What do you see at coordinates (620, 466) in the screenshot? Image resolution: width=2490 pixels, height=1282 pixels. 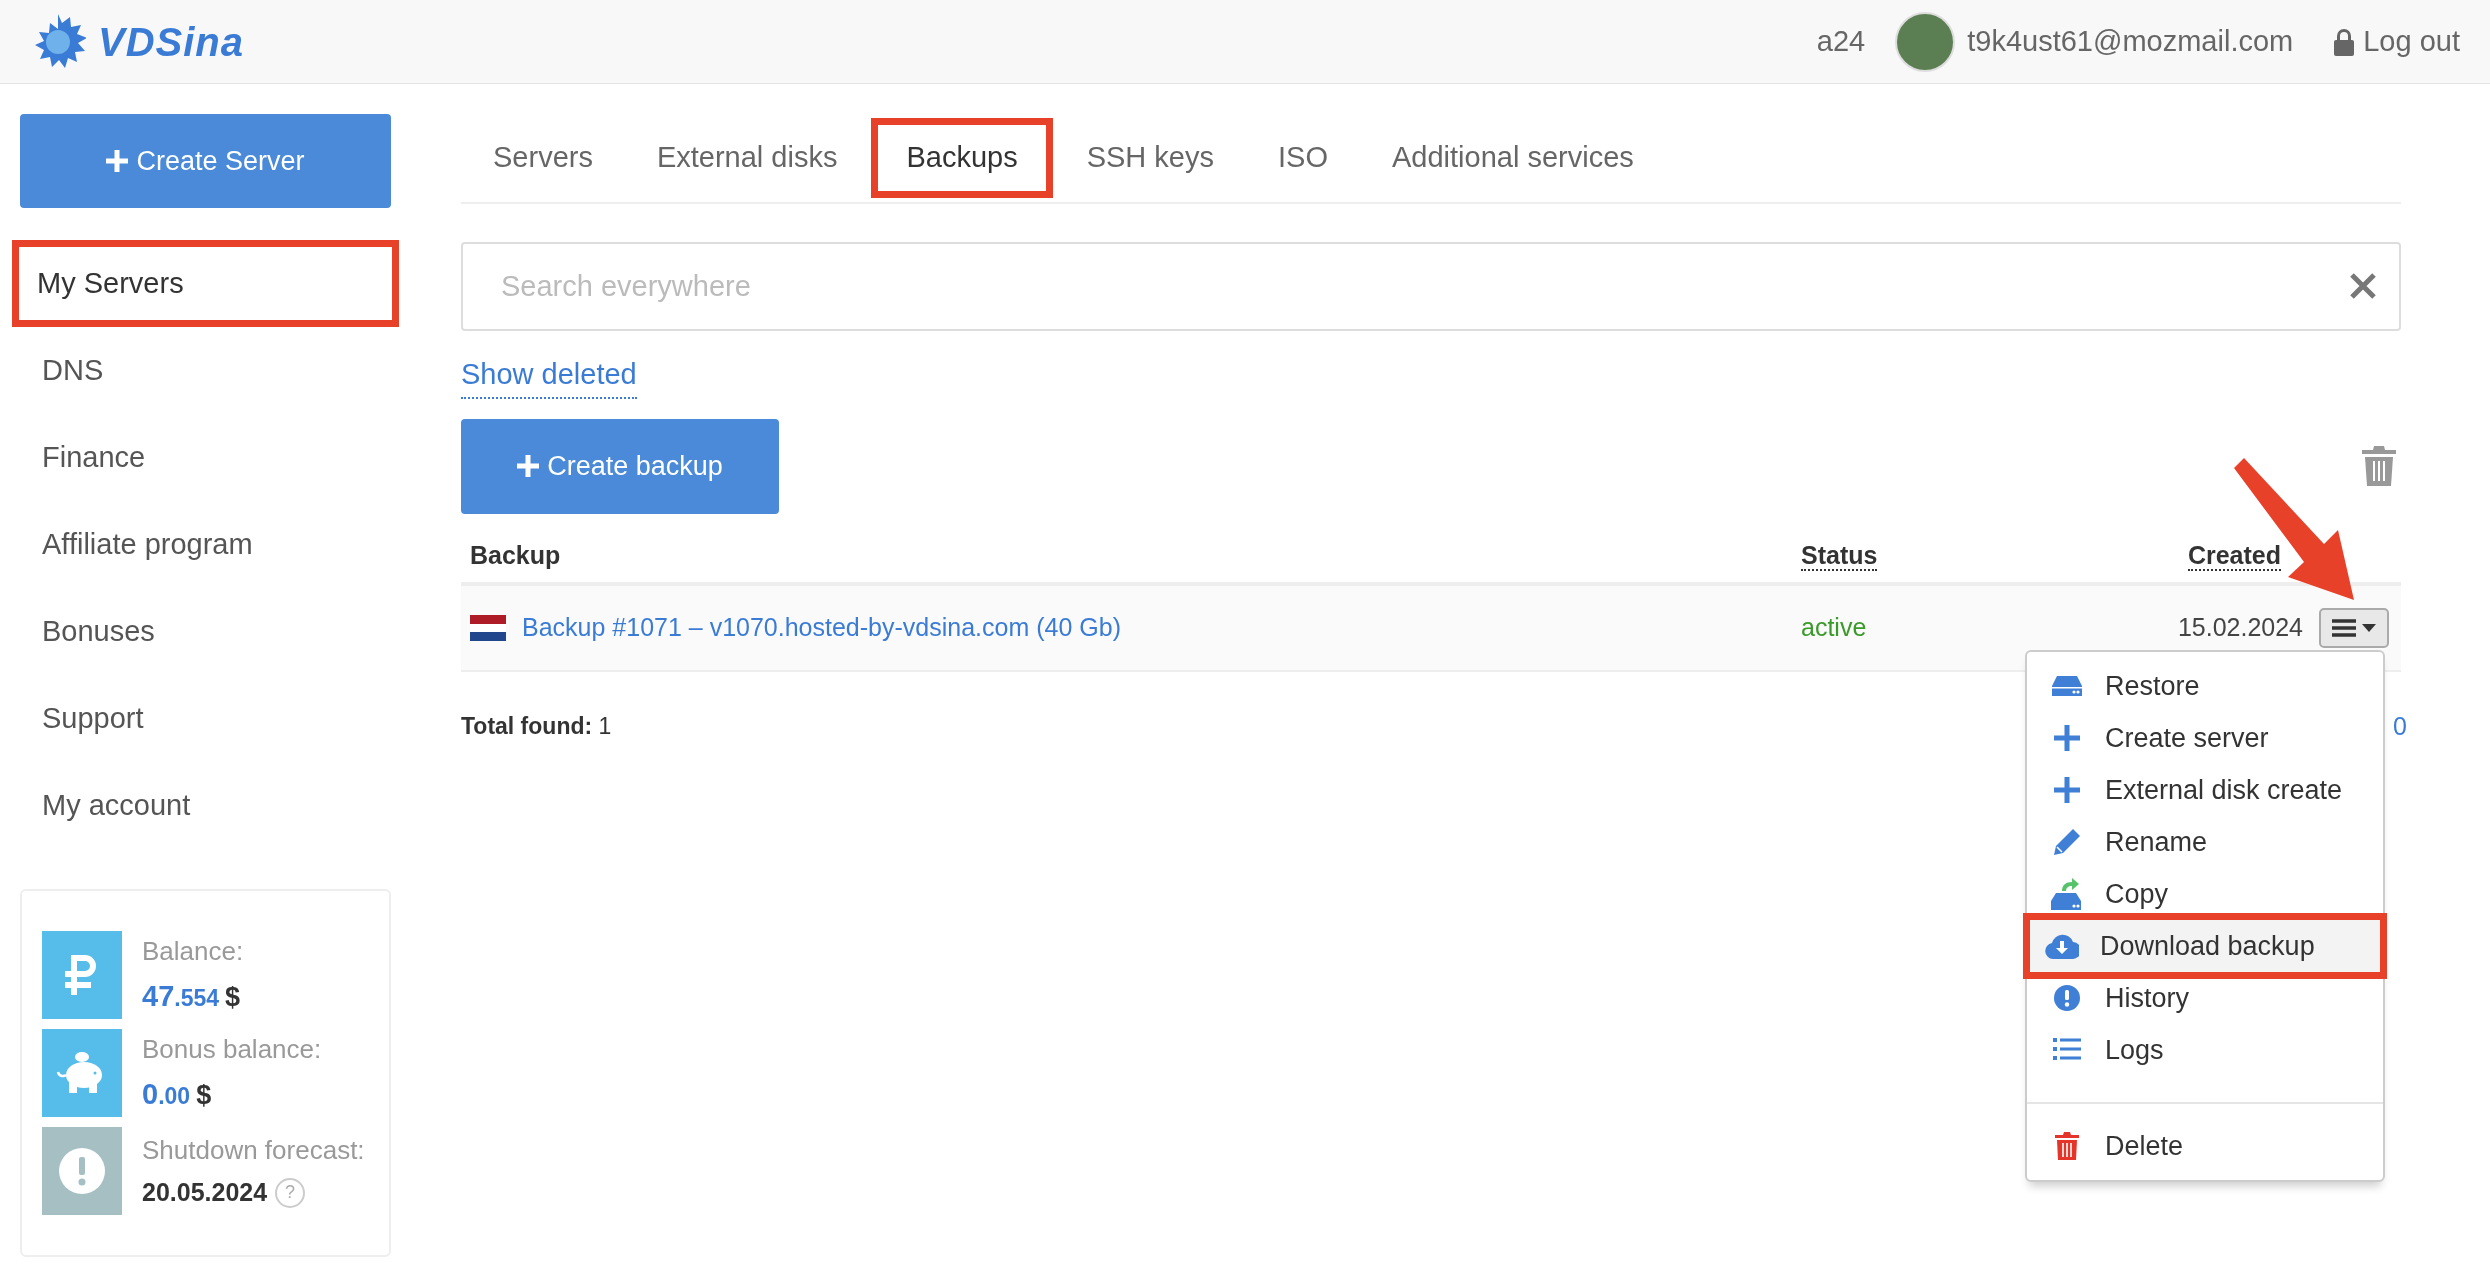 I see `create-backup-button: Create backup` at bounding box center [620, 466].